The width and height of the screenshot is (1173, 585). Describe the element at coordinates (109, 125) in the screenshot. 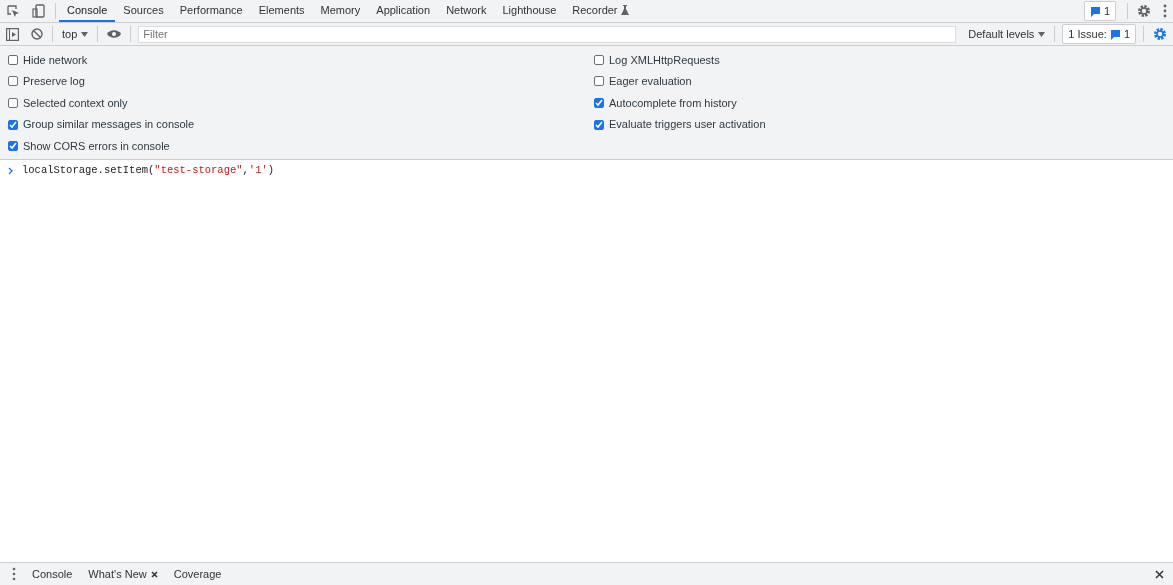

I see `setting-label: Group similar messages in console` at that location.